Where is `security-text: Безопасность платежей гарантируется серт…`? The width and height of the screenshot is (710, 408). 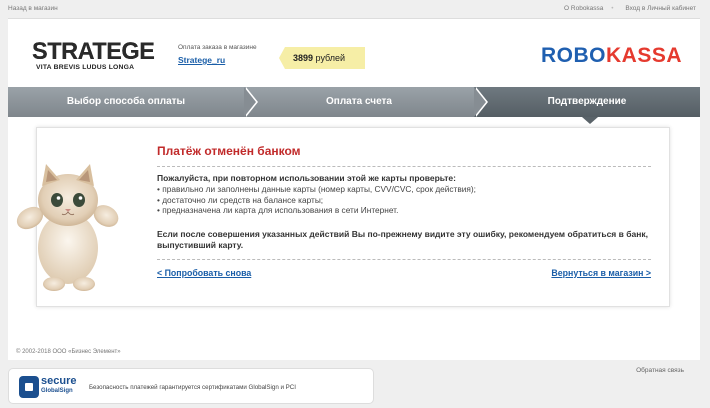
security-text: Безопасность платежей гарантируется серт… is located at coordinates (192, 387).